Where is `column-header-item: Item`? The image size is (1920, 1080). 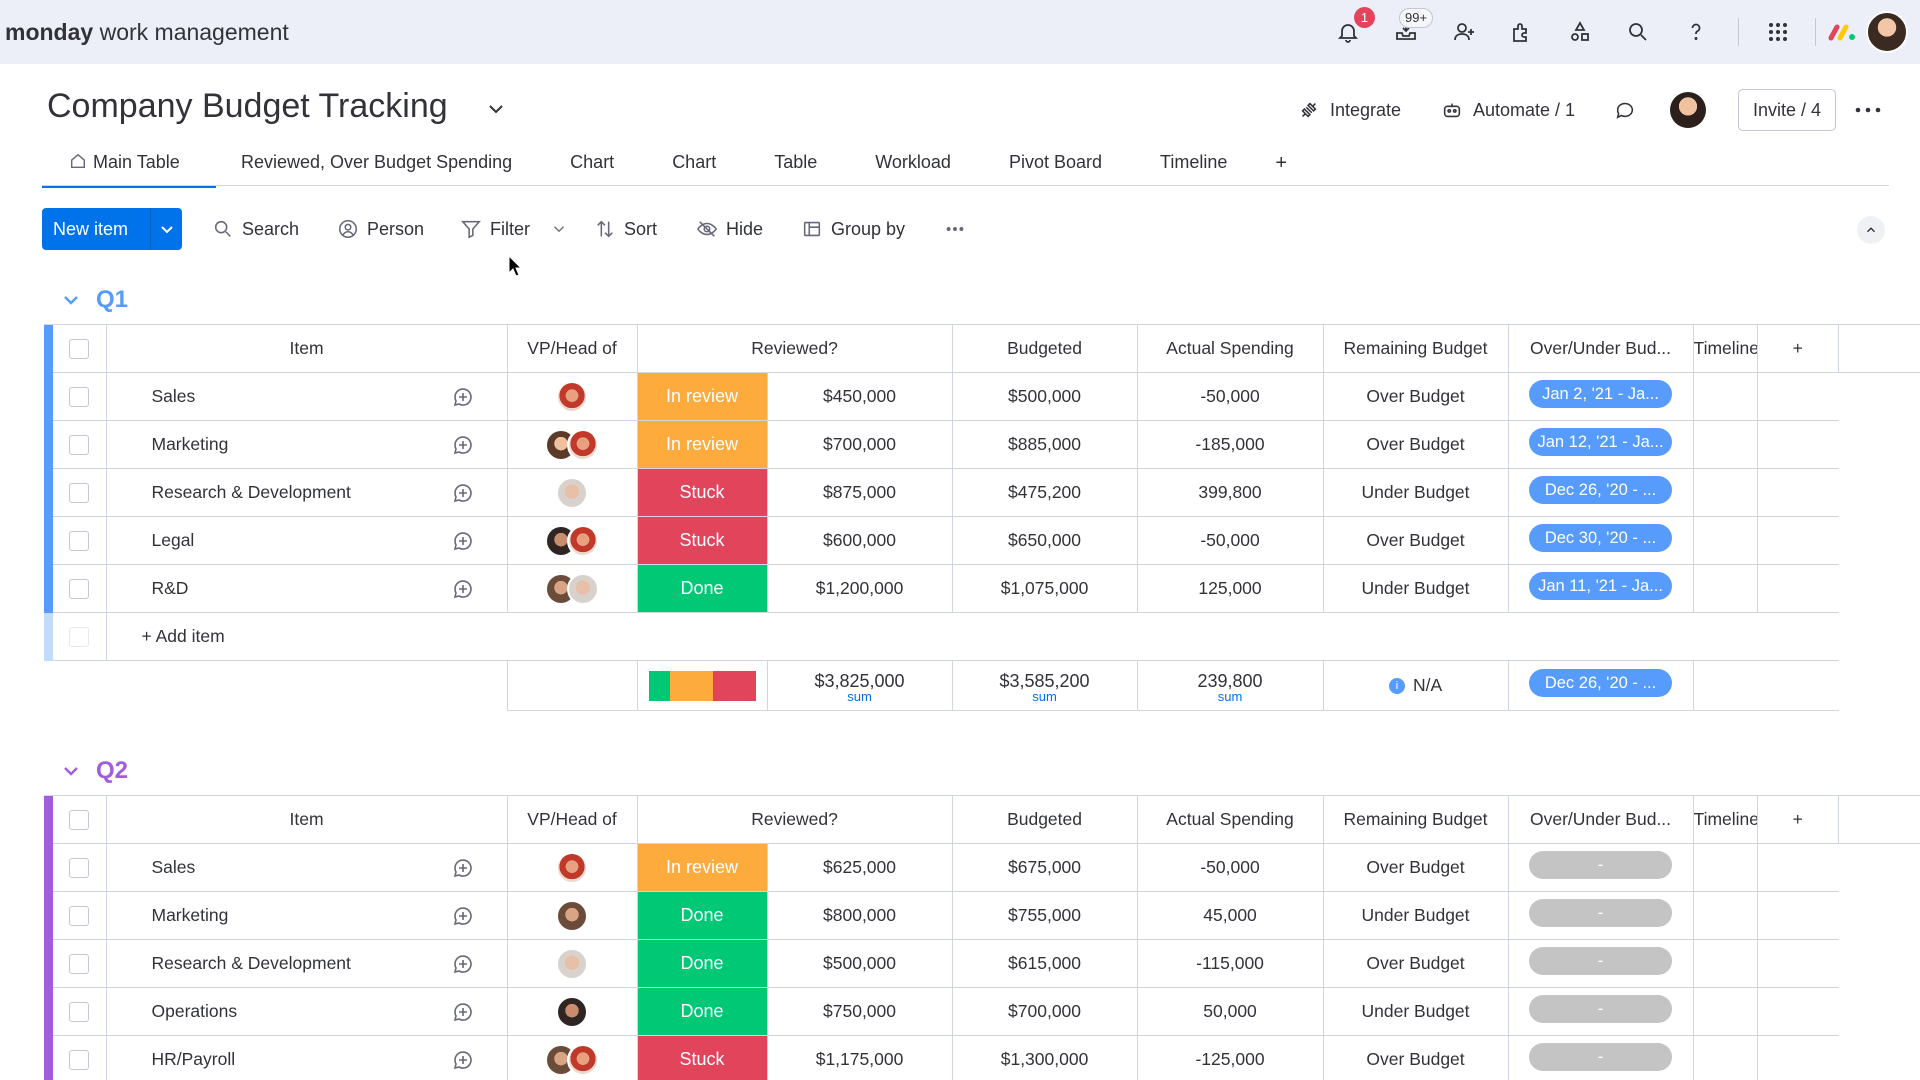 column-header-item: Item is located at coordinates (306, 349).